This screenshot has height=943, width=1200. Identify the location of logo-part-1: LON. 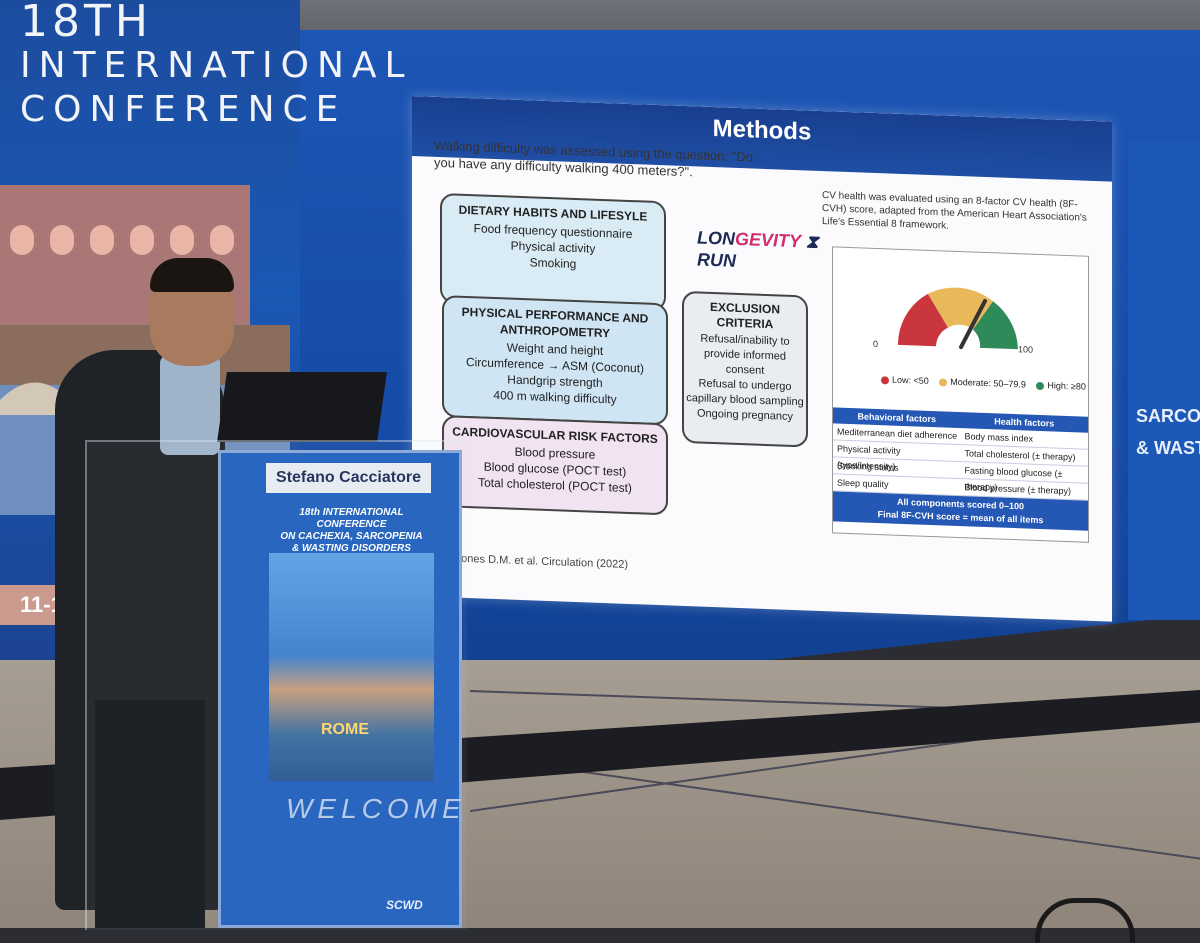
(716, 238).